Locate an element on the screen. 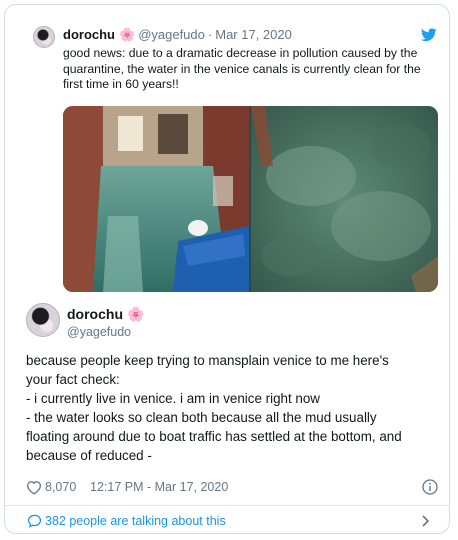  talking-about-text: 382 people are talking about this is located at coordinates (135, 521).